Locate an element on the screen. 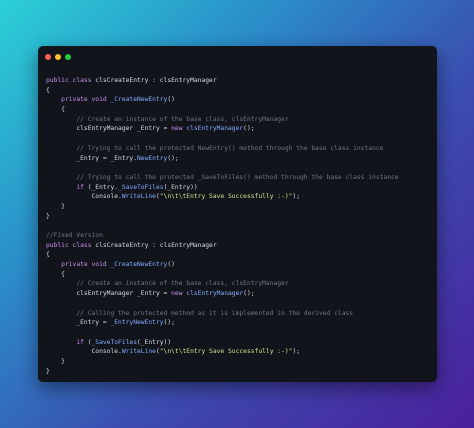 The image size is (474, 428). code-token: _Entry = is located at coordinates (78, 323).